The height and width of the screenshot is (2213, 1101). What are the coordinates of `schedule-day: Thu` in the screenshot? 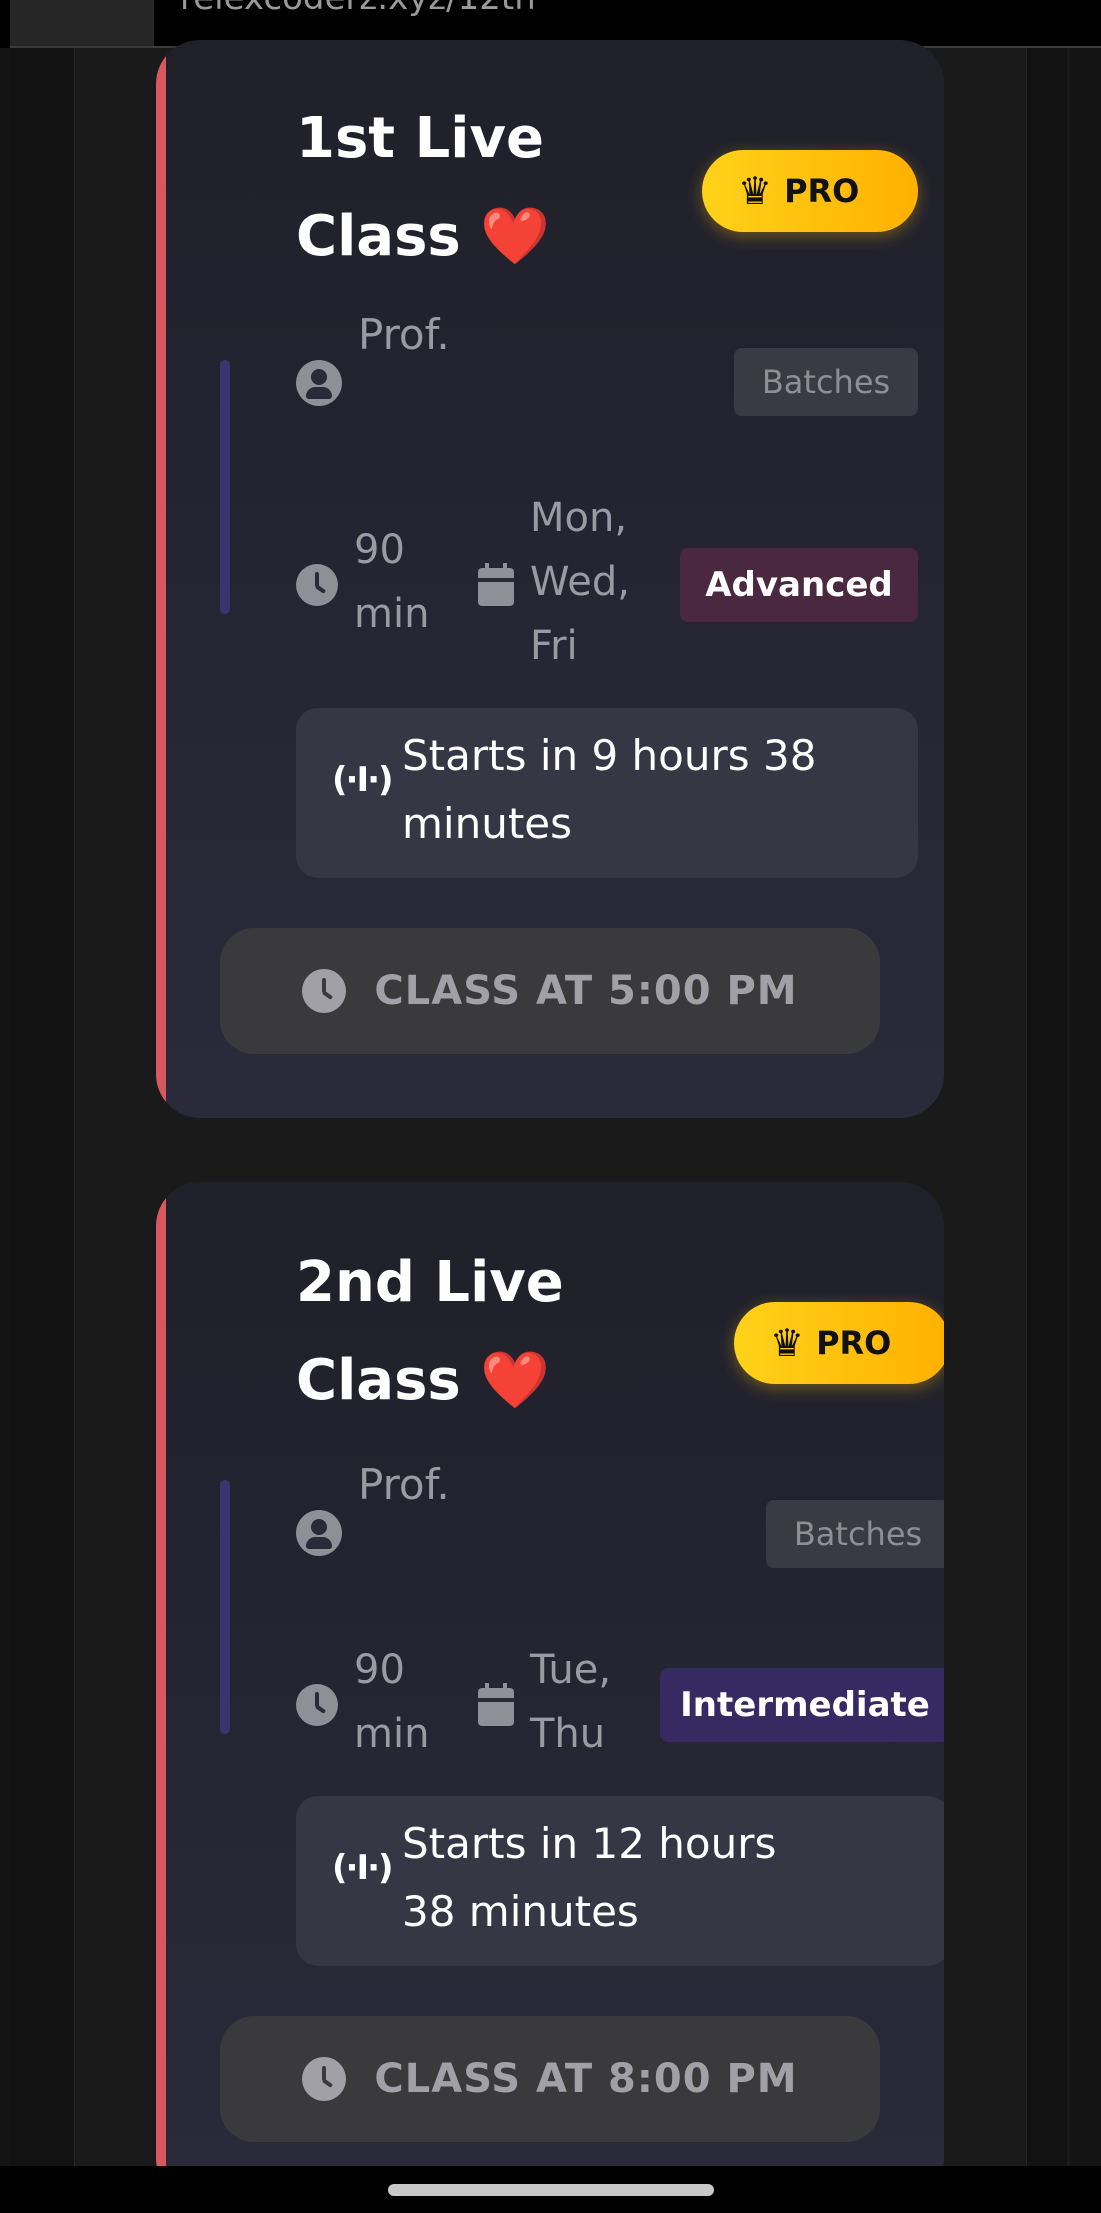 It's located at (568, 1734).